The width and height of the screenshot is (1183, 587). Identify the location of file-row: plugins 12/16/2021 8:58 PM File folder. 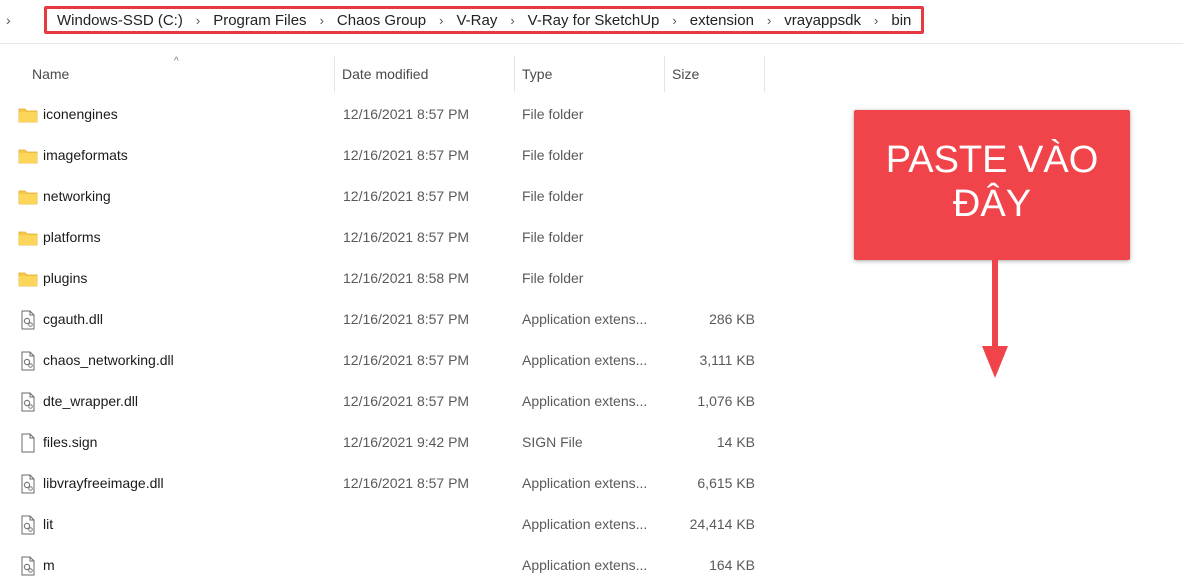
(385, 279).